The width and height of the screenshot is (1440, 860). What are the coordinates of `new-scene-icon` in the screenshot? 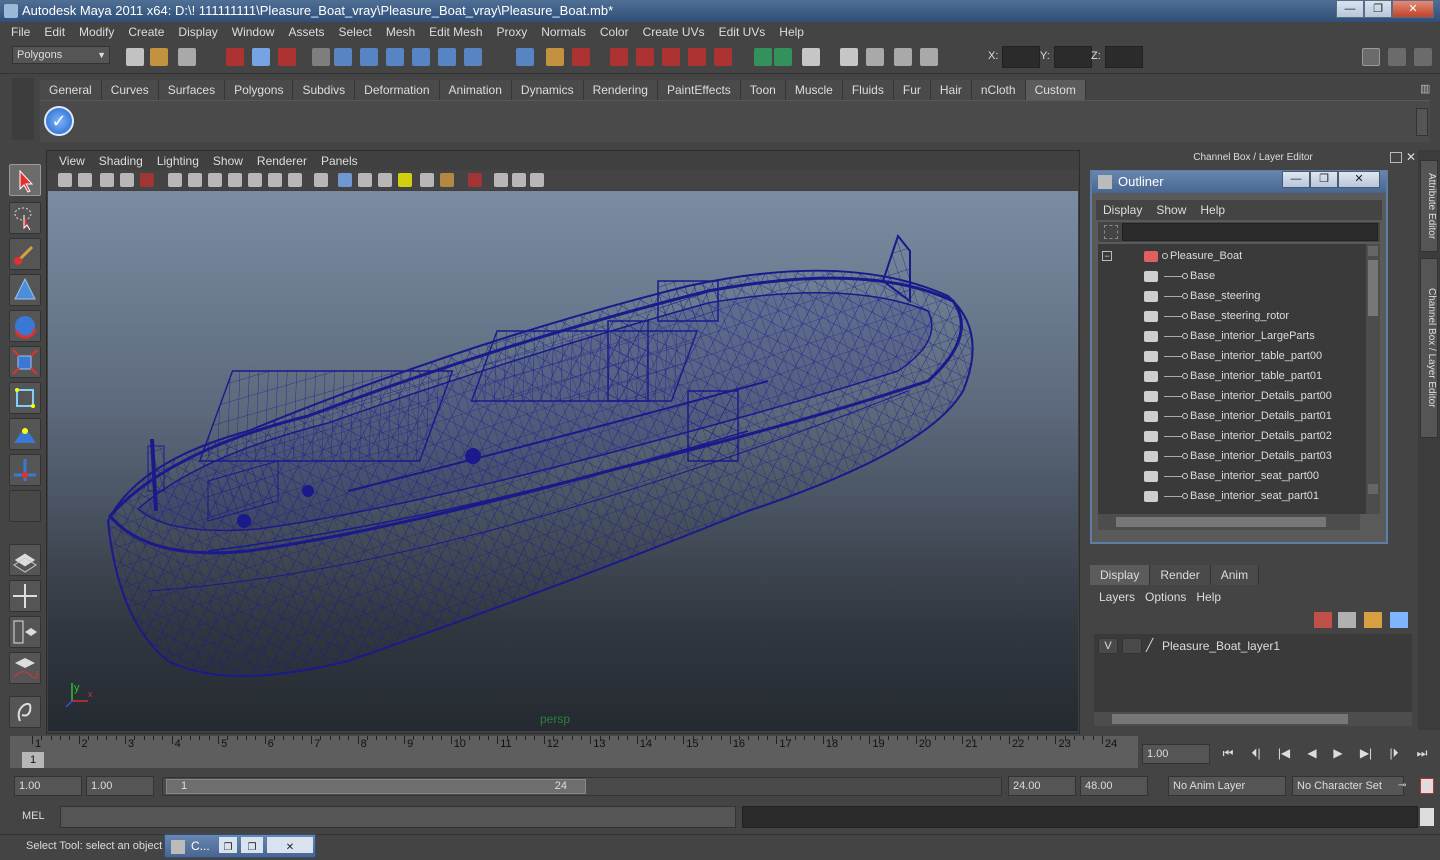 It's located at (135, 57).